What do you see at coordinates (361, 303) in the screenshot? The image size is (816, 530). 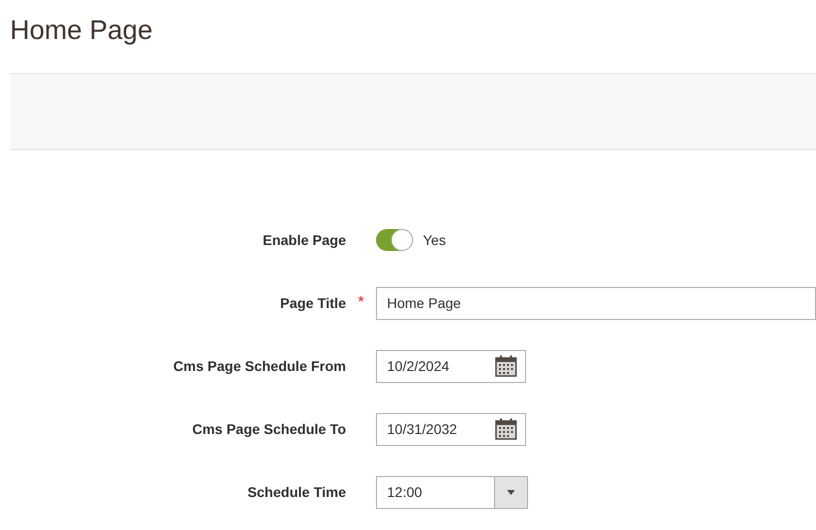 I see `required-mark: *` at bounding box center [361, 303].